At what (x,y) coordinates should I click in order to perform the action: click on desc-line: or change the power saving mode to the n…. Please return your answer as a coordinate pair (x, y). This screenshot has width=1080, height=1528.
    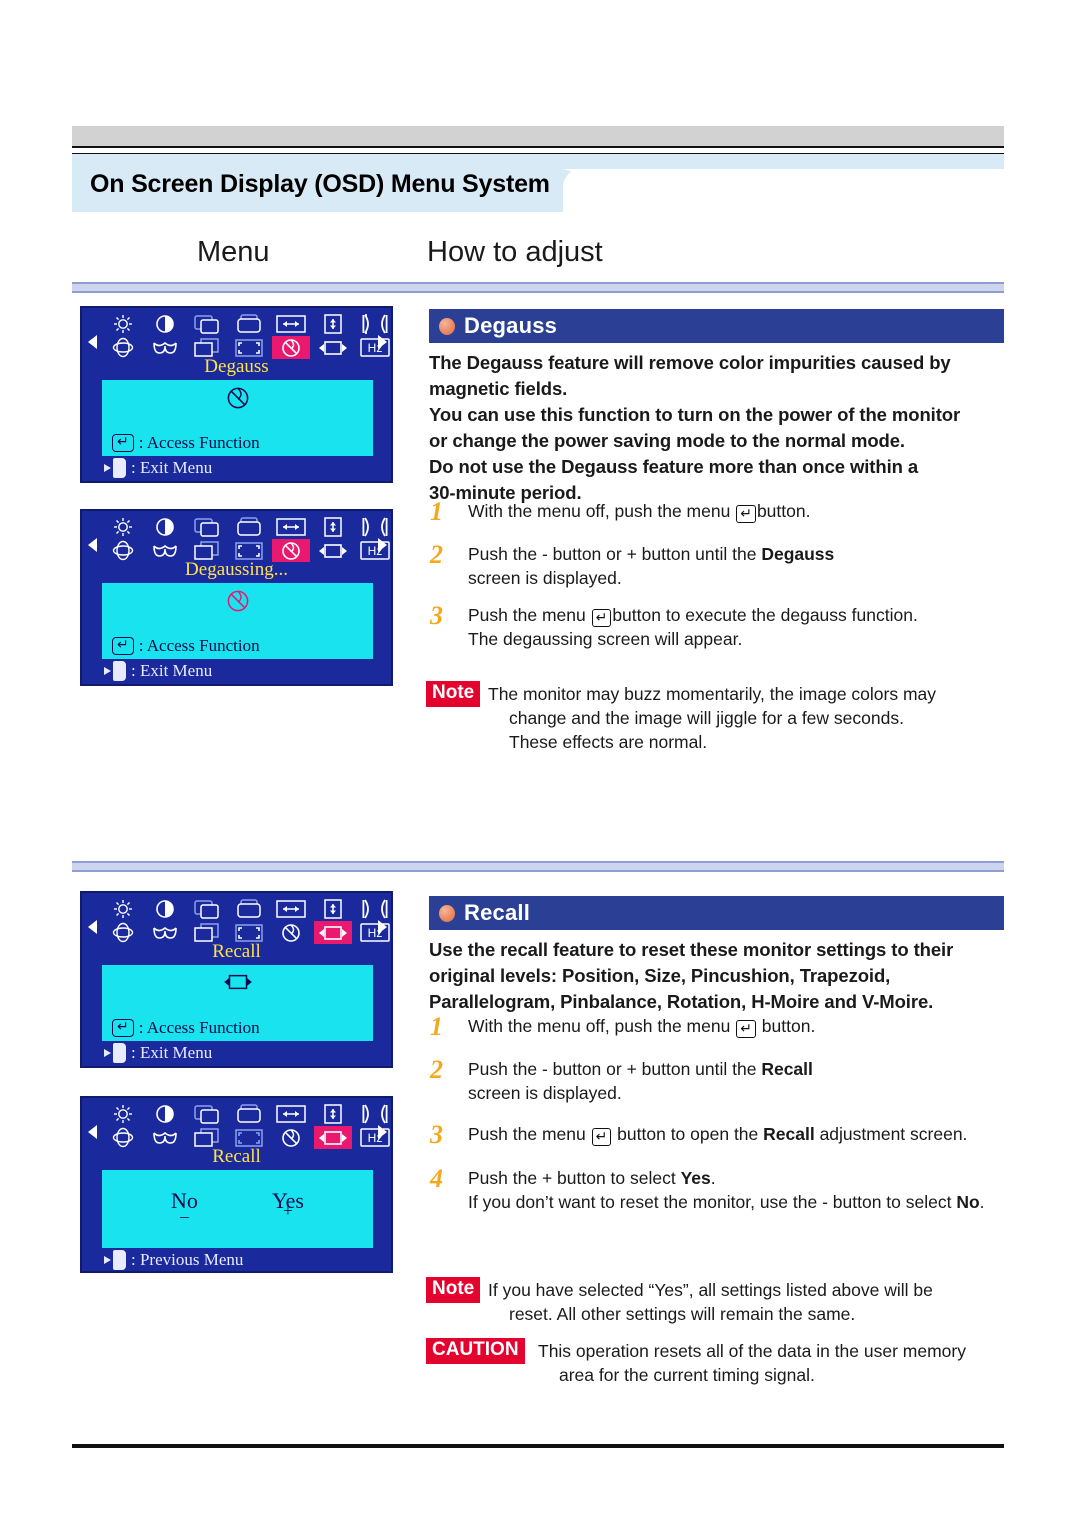
    Looking at the image, I should click on (667, 440).